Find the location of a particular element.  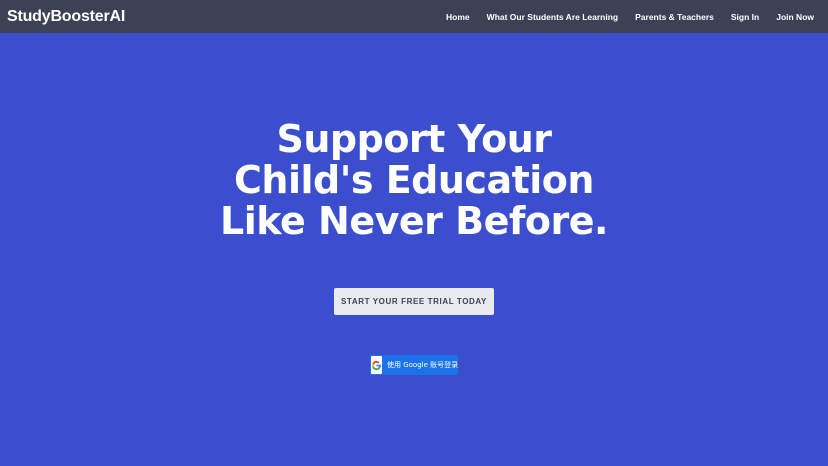

nav-link-sign-in: Sign In is located at coordinates (745, 17).